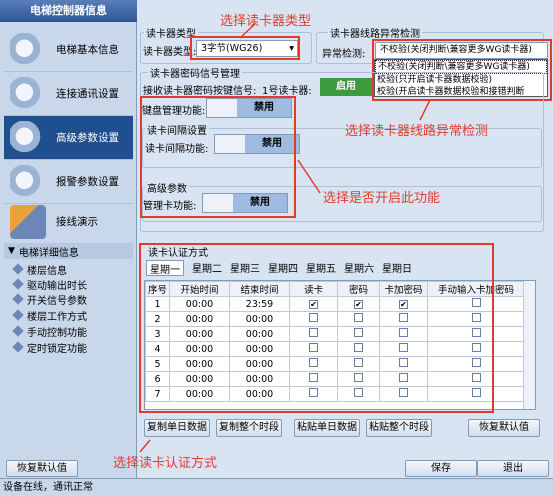  I want to click on arrow-enable-func, so click(309, 176).